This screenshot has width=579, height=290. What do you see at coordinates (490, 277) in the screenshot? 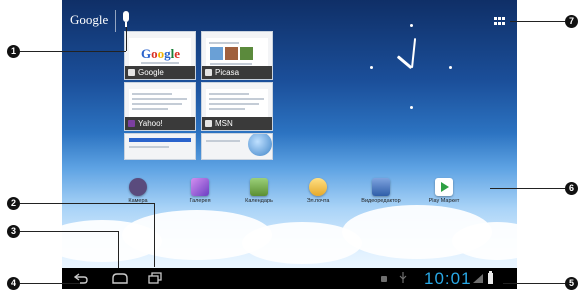
I see `battery-icon` at bounding box center [490, 277].